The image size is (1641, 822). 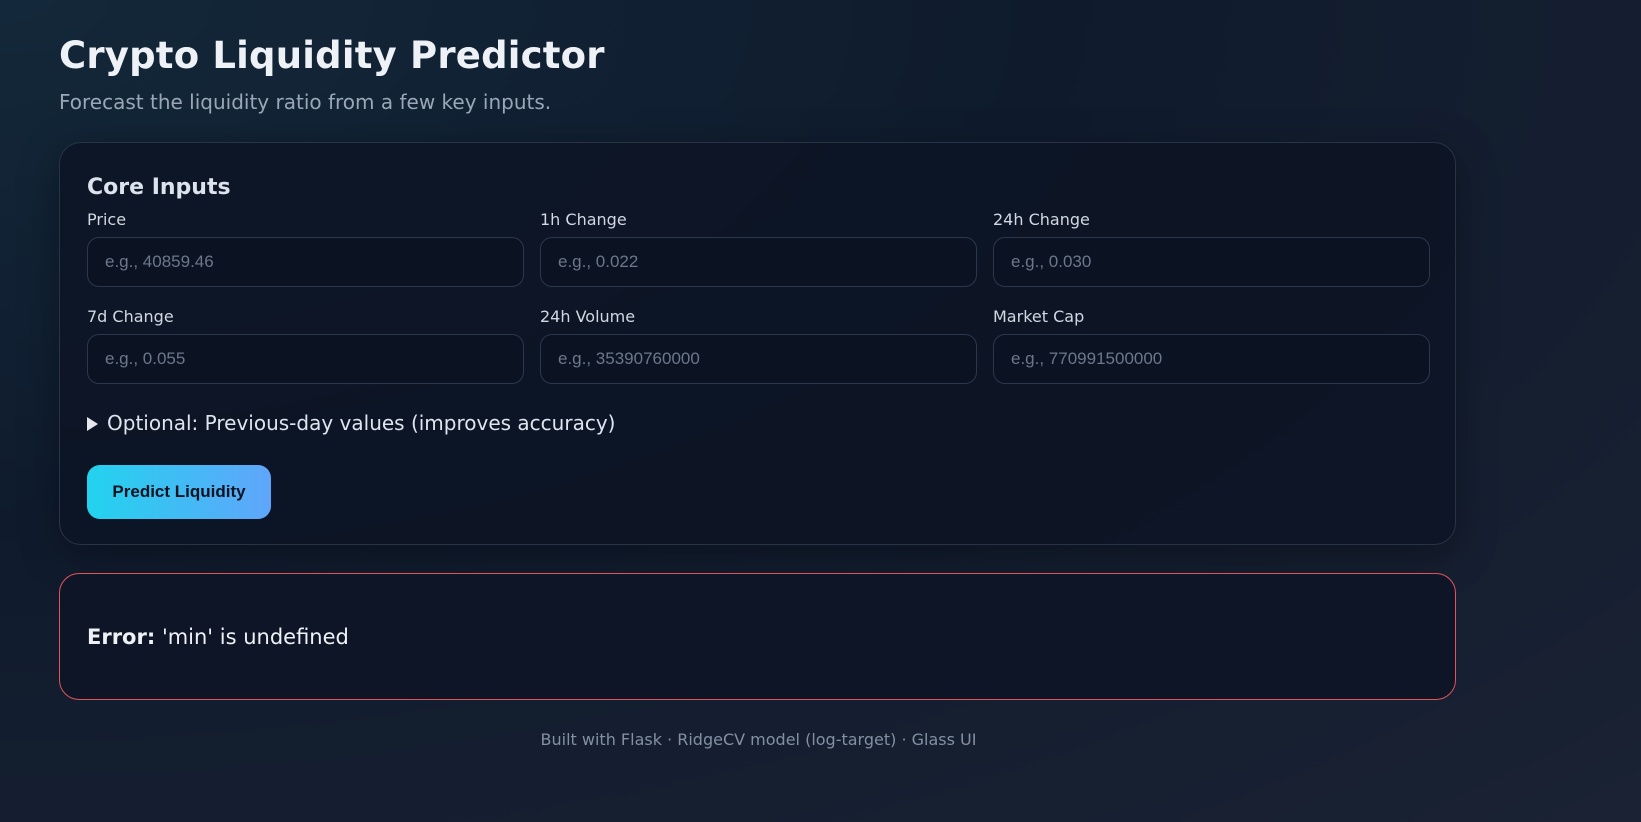 I want to click on change-1h-label: 1h Change, so click(x=583, y=219).